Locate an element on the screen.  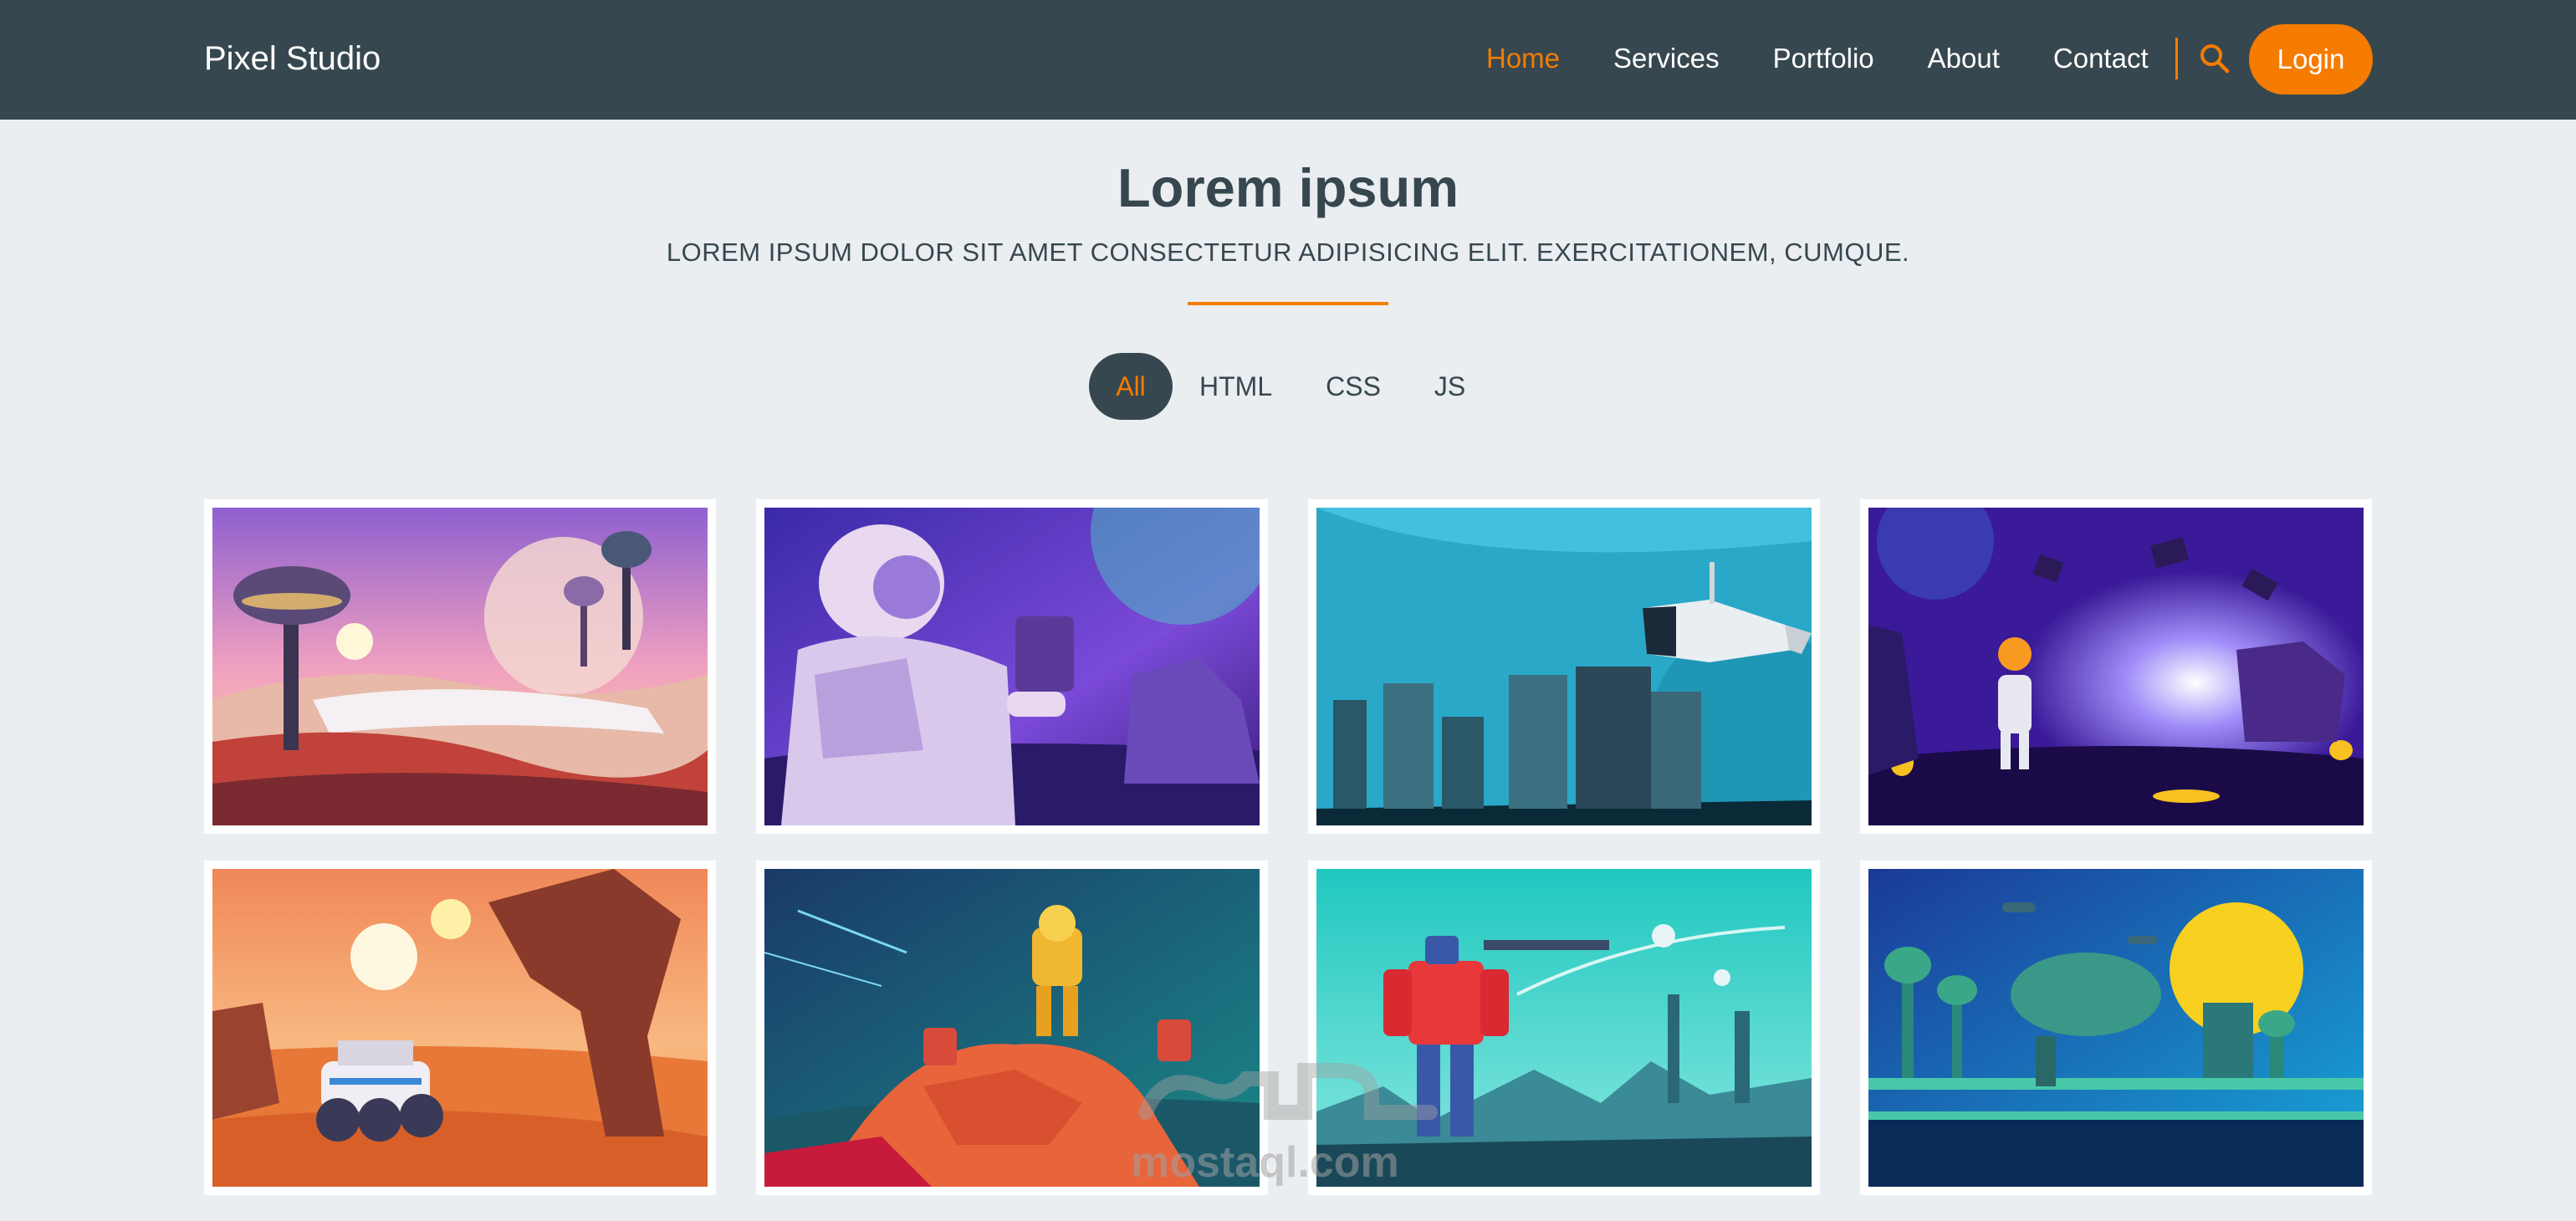
login-button: Login is located at coordinates (2311, 59).